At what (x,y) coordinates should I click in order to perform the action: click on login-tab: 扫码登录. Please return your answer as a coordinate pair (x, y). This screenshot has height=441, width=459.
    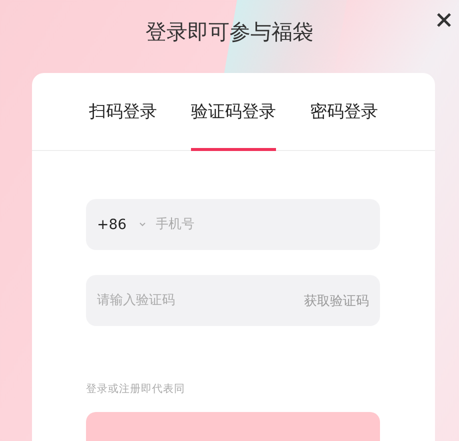
    Looking at the image, I should click on (123, 112).